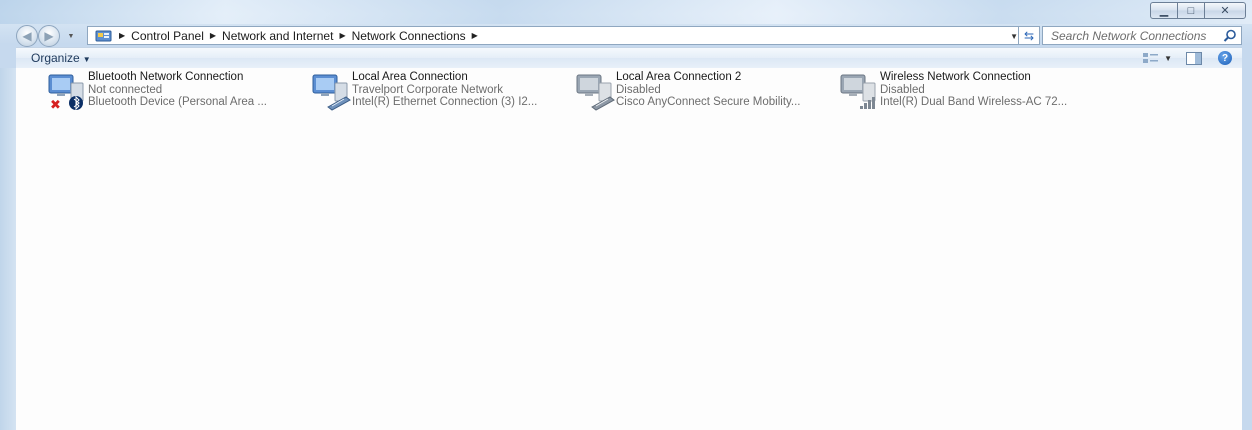 The image size is (1252, 430). Describe the element at coordinates (409, 36) in the screenshot. I see `breadcrumb-network-connections: Network Connections` at that location.